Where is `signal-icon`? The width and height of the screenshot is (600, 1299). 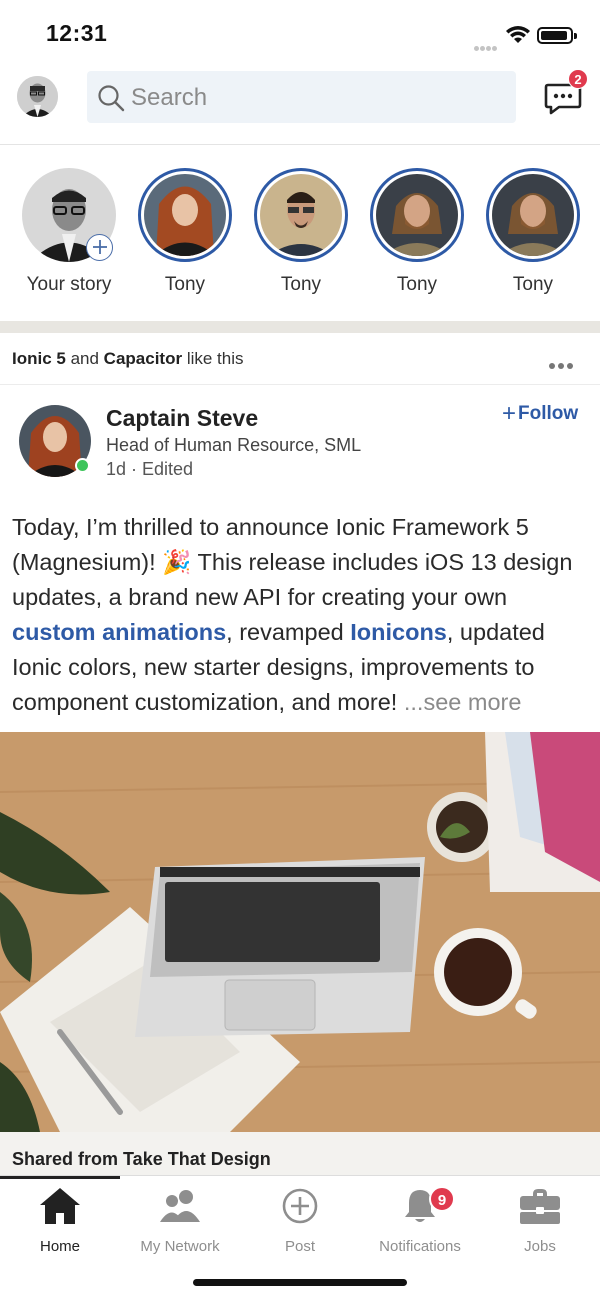 signal-icon is located at coordinates (486, 47).